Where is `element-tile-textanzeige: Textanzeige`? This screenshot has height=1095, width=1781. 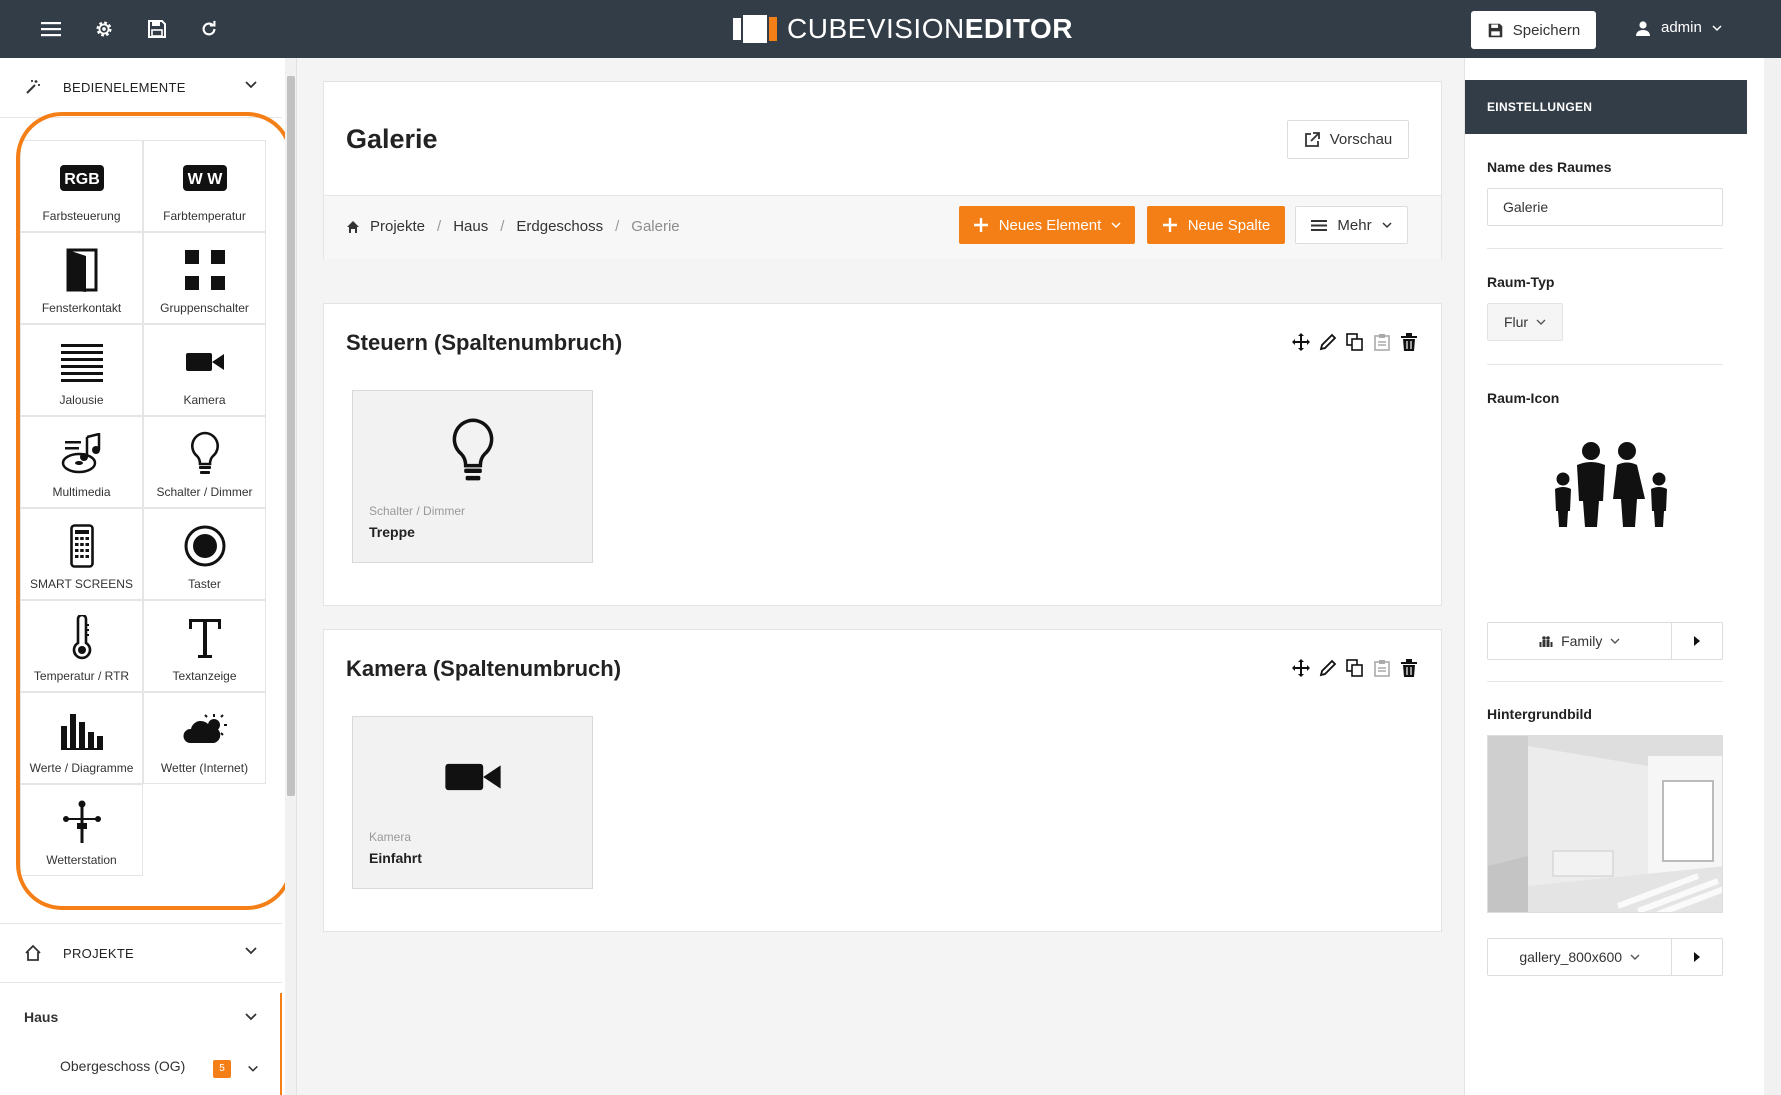
element-tile-textanzeige: Textanzeige is located at coordinates (204, 646).